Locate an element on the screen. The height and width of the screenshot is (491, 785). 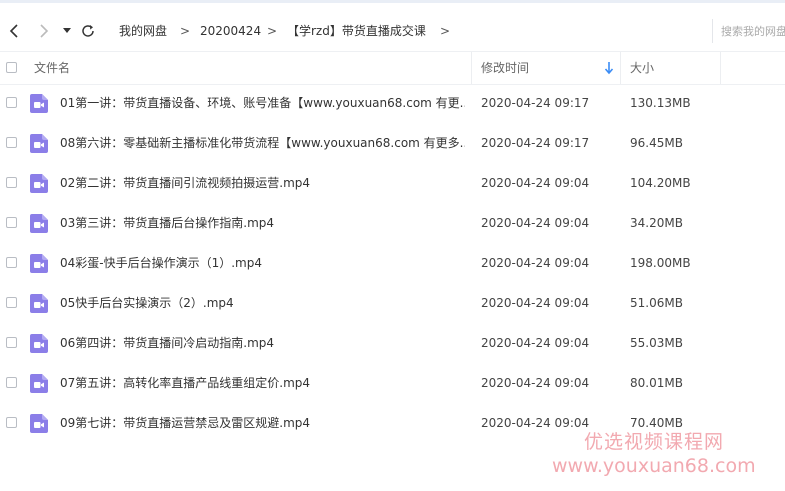
navigation-bar: 我的网盘 > 20200424 > 【学rzd】带货直播成交课 > is located at coordinates (392, 31).